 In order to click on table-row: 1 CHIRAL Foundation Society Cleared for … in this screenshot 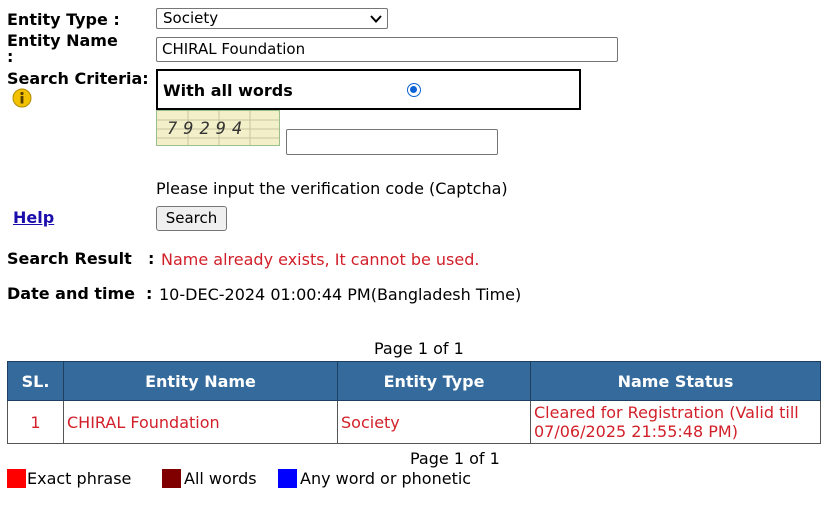, I will do `click(414, 422)`.